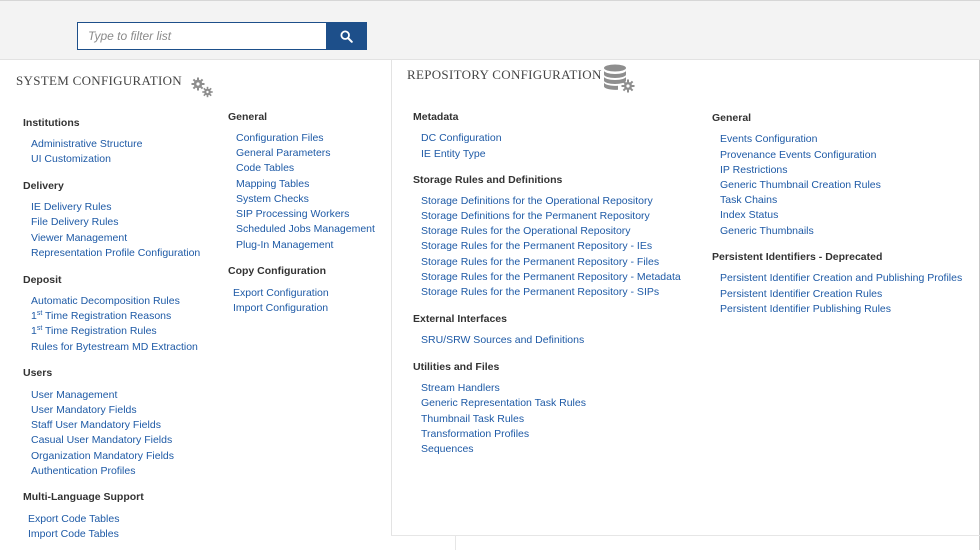  I want to click on group-heading-utilities-and-files: Utilities and Files, so click(456, 367).